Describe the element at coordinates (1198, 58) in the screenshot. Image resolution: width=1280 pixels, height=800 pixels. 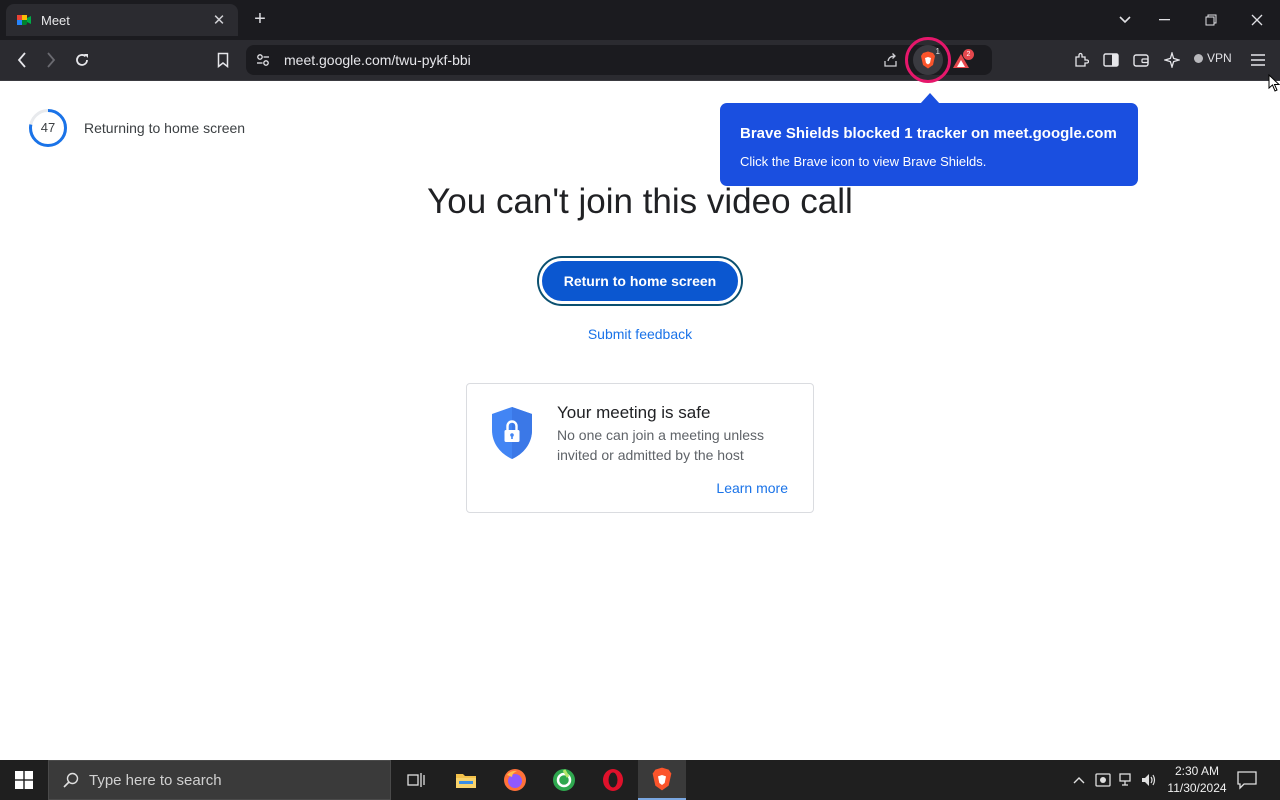
I see `vpn-status-icon` at that location.